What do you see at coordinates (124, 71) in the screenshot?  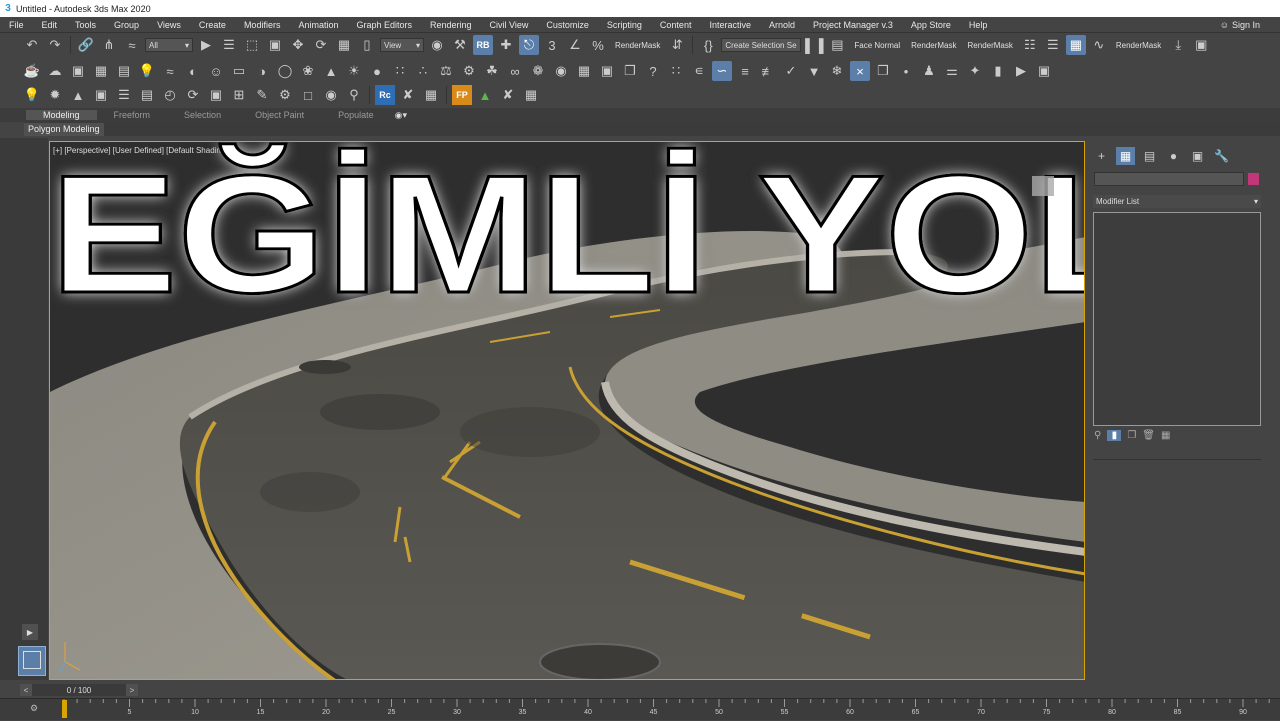 I see `panel-icon: ▤` at bounding box center [124, 71].